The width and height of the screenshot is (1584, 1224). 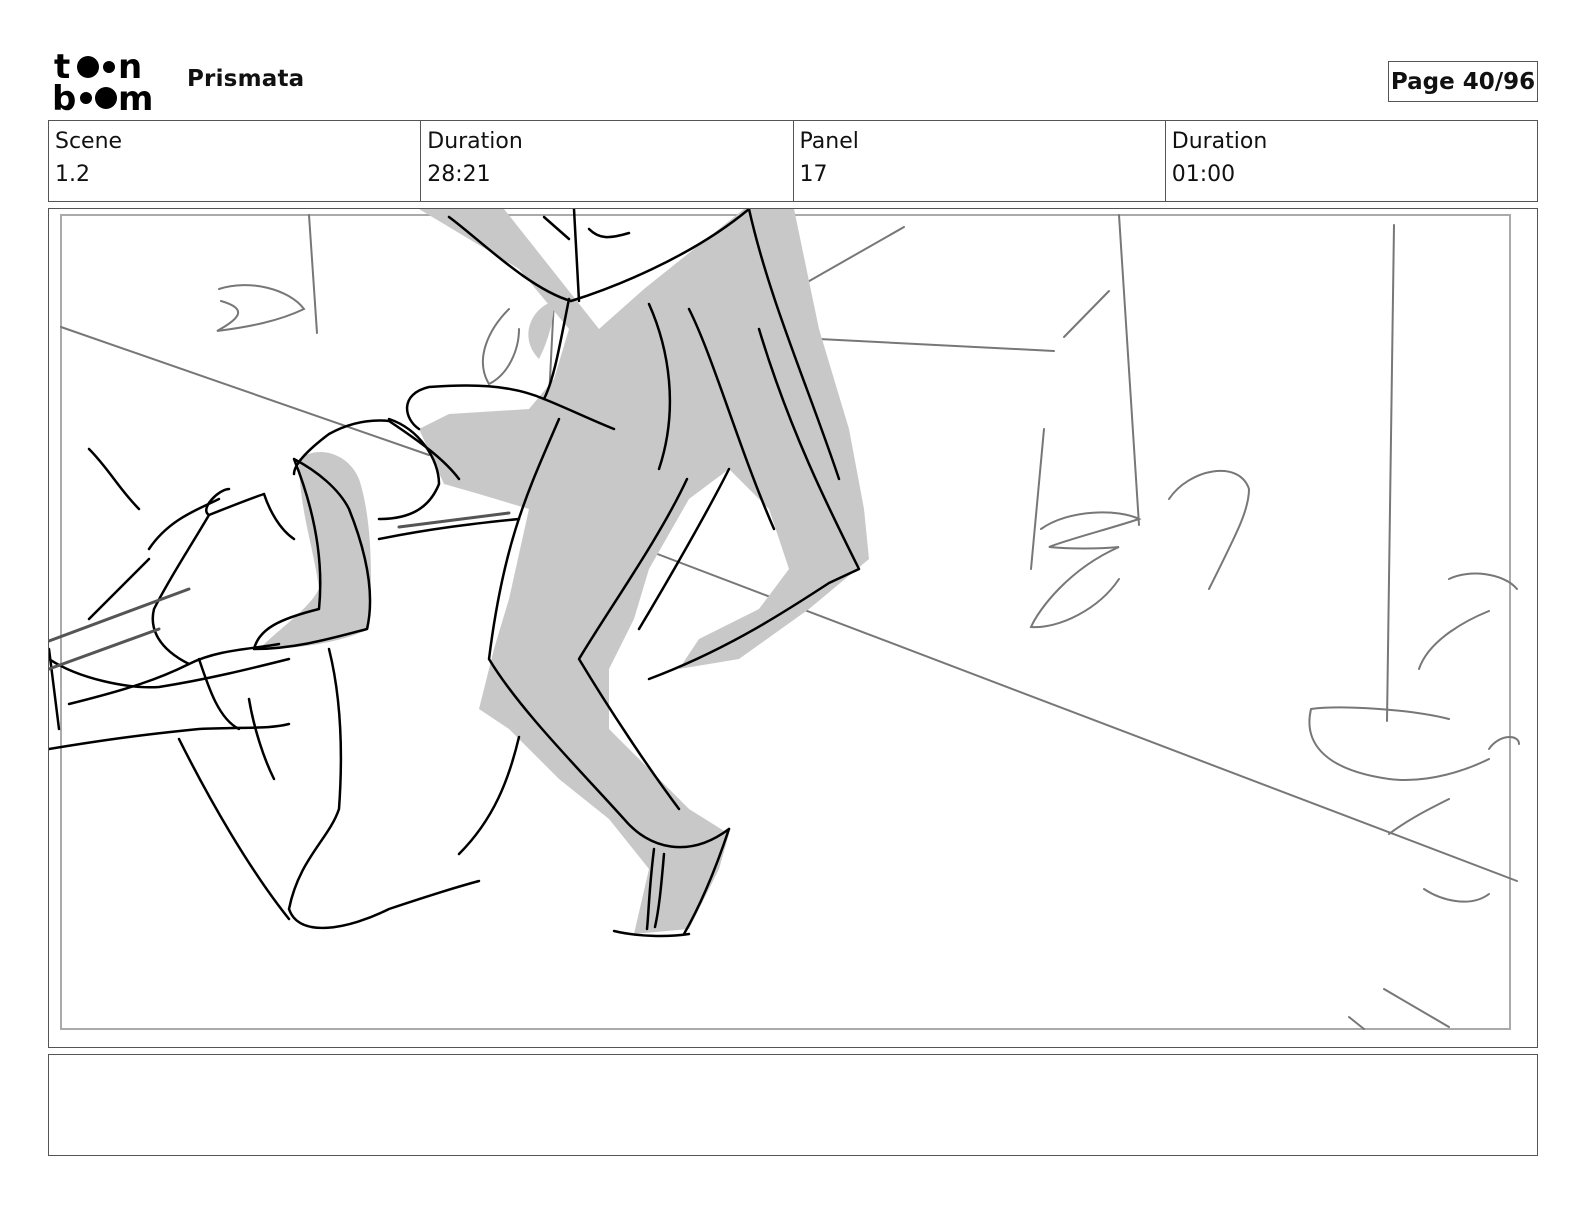 I want to click on scene-label: Scene, so click(x=89, y=141).